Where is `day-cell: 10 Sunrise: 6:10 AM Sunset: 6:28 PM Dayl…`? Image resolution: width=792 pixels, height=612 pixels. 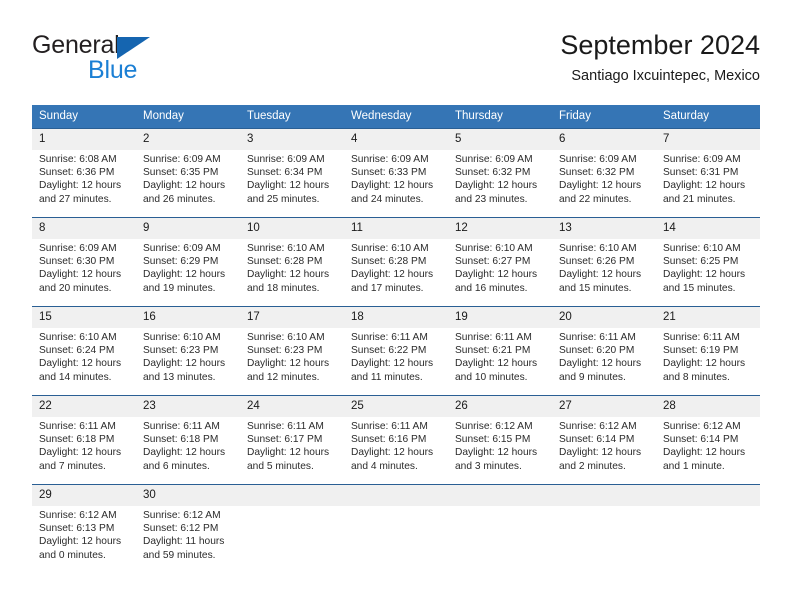 day-cell: 10 Sunrise: 6:10 AM Sunset: 6:28 PM Dayl… is located at coordinates (292, 262).